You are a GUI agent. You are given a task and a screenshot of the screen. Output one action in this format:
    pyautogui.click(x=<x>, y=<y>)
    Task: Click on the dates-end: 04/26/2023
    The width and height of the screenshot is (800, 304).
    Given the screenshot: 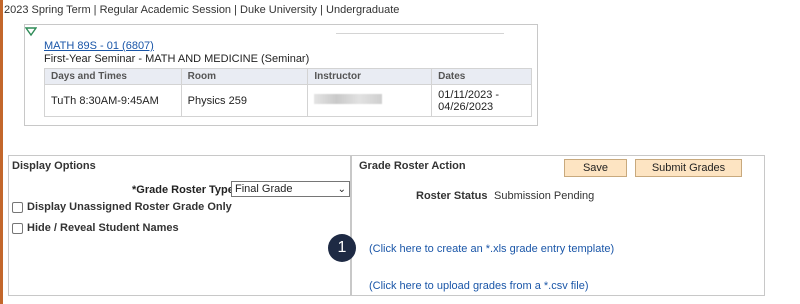 What is the action you would take?
    pyautogui.click(x=466, y=106)
    